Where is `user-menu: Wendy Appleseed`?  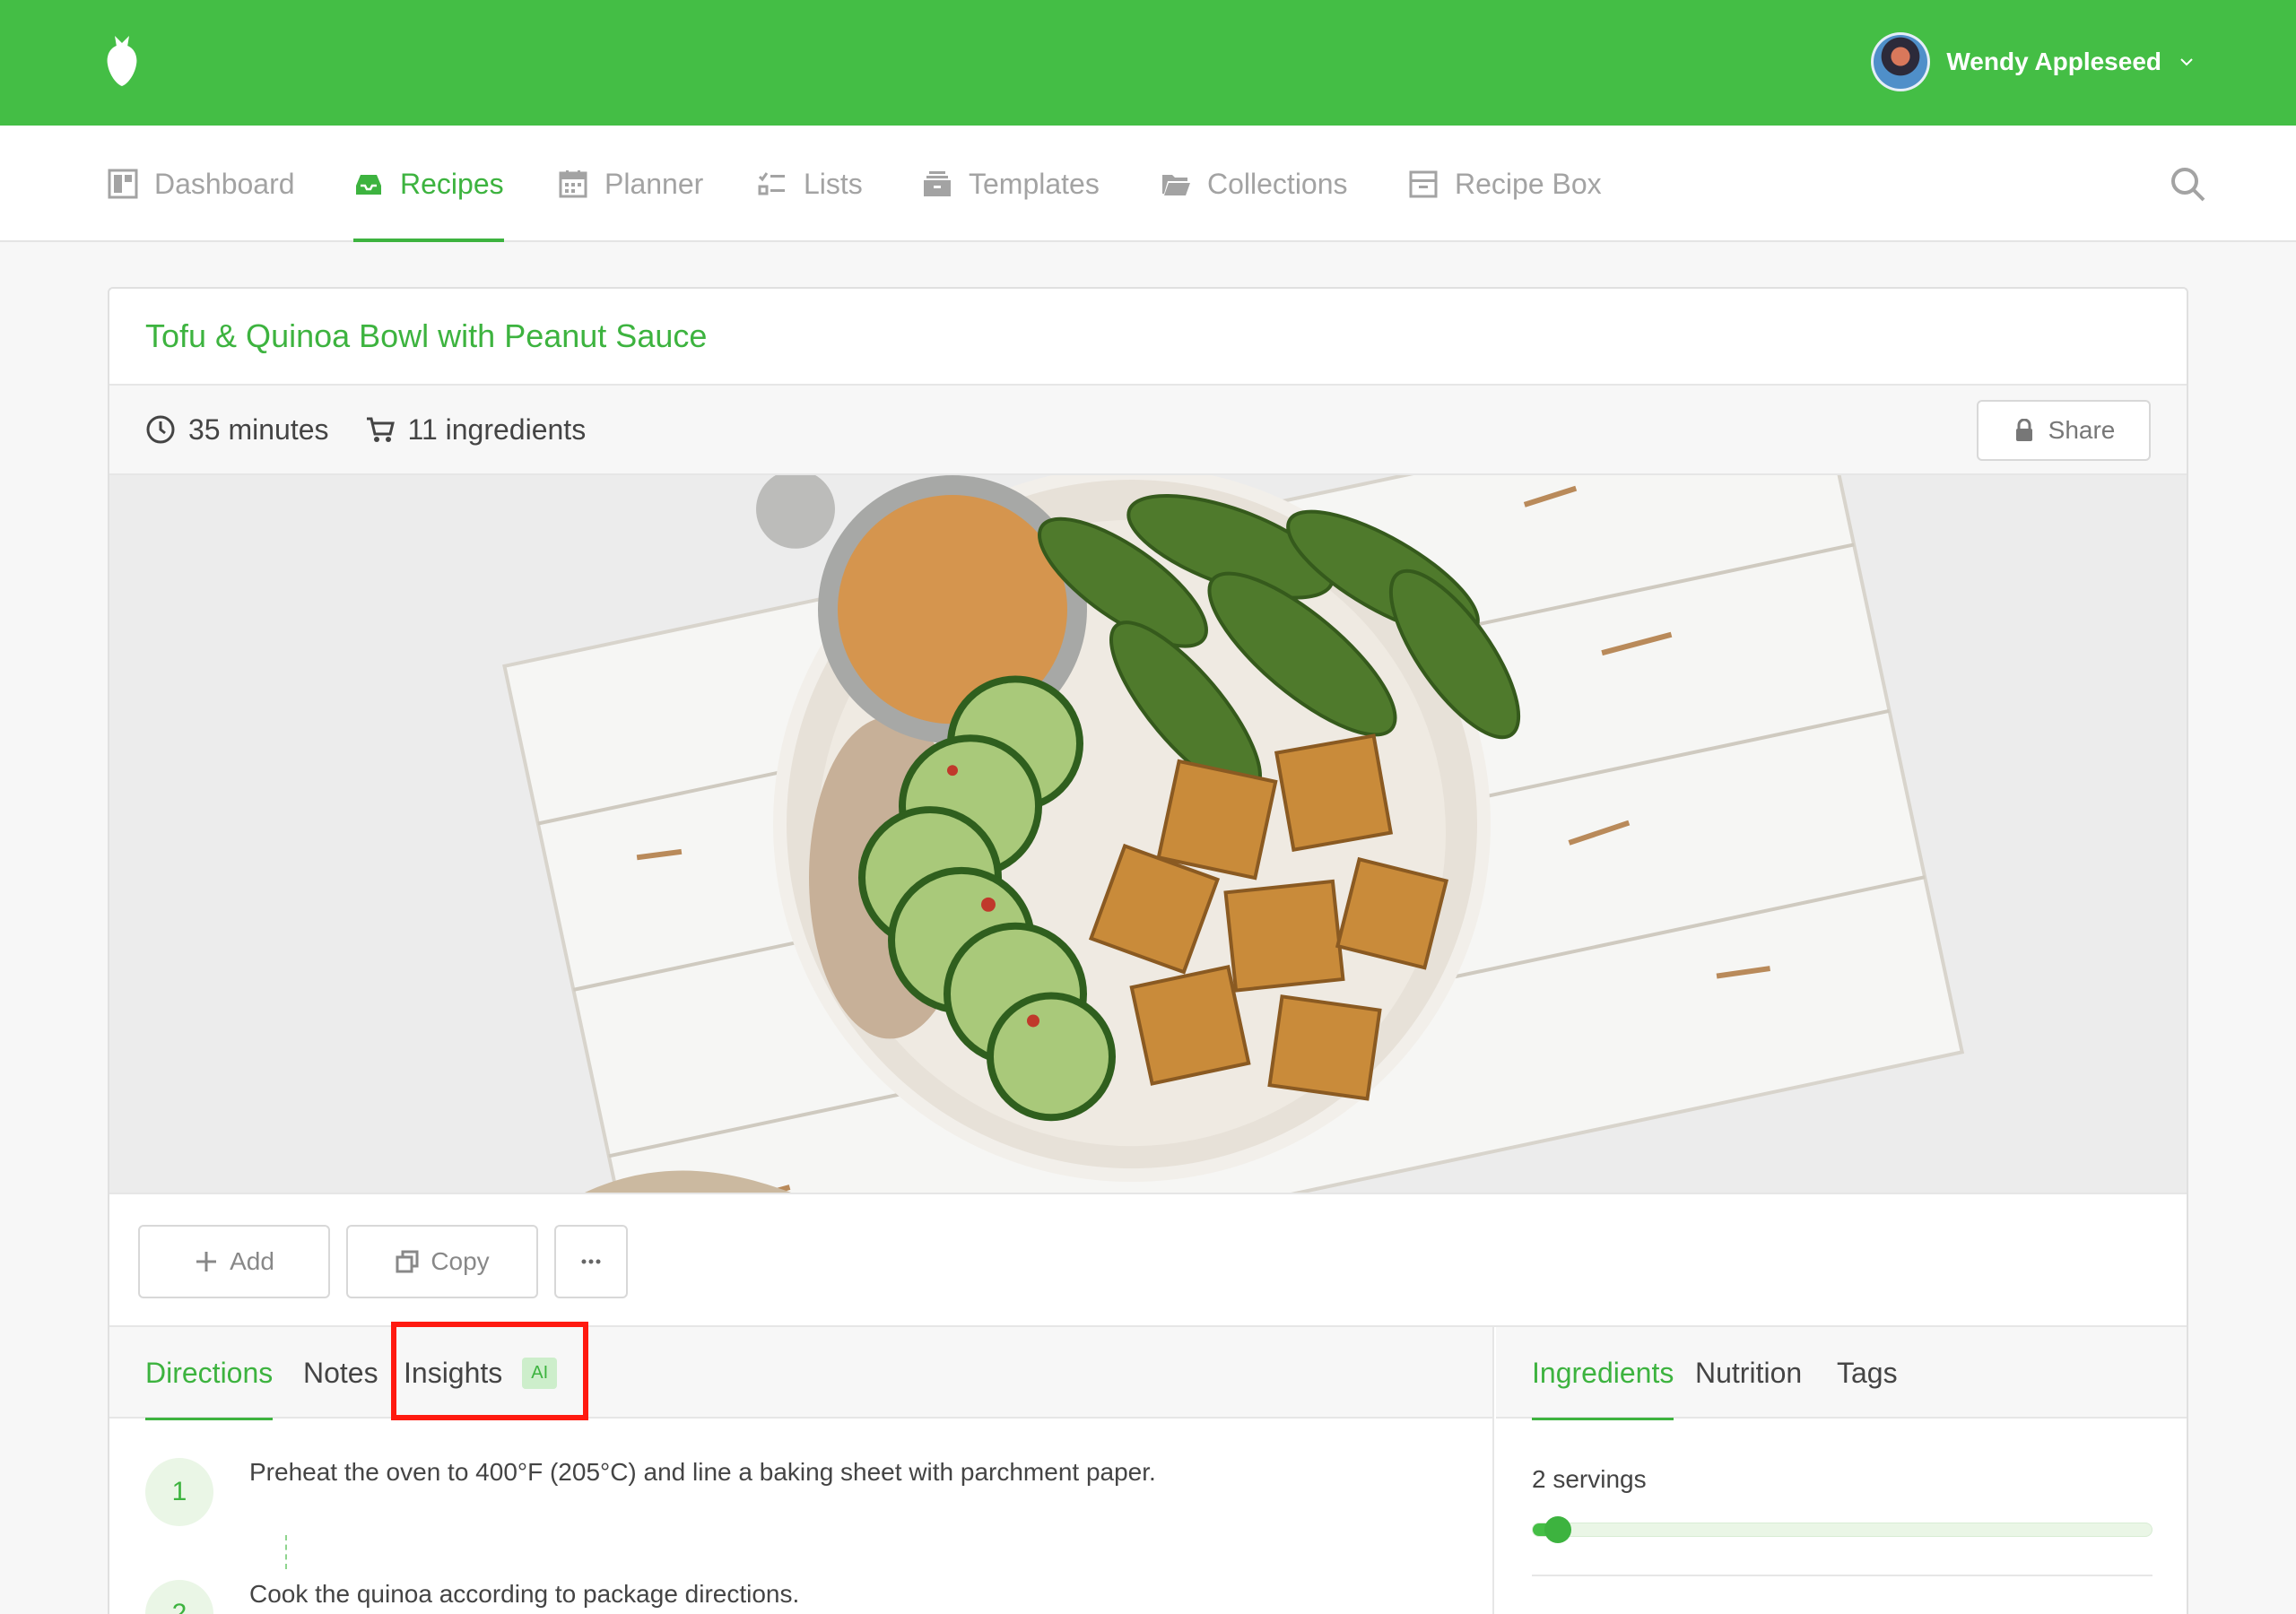 user-menu: Wendy Appleseed is located at coordinates (2033, 61).